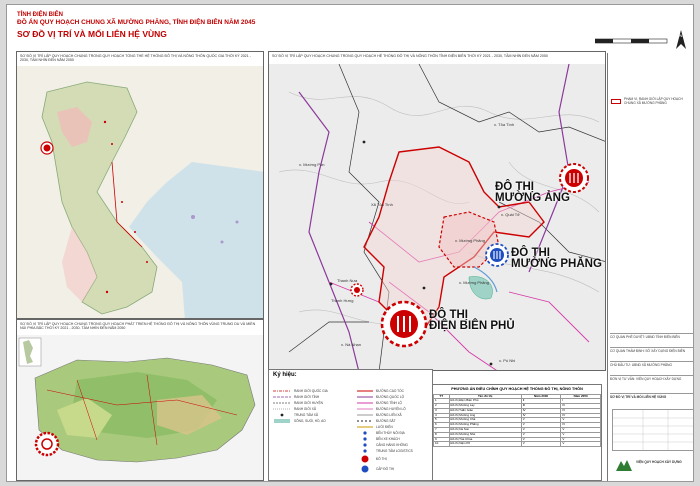 The image size is (700, 486). What do you see at coordinates (391, 409) in the screenshot?
I see `legend-label: ĐƯỜNG HUYỆN LỘ` at bounding box center [391, 409].